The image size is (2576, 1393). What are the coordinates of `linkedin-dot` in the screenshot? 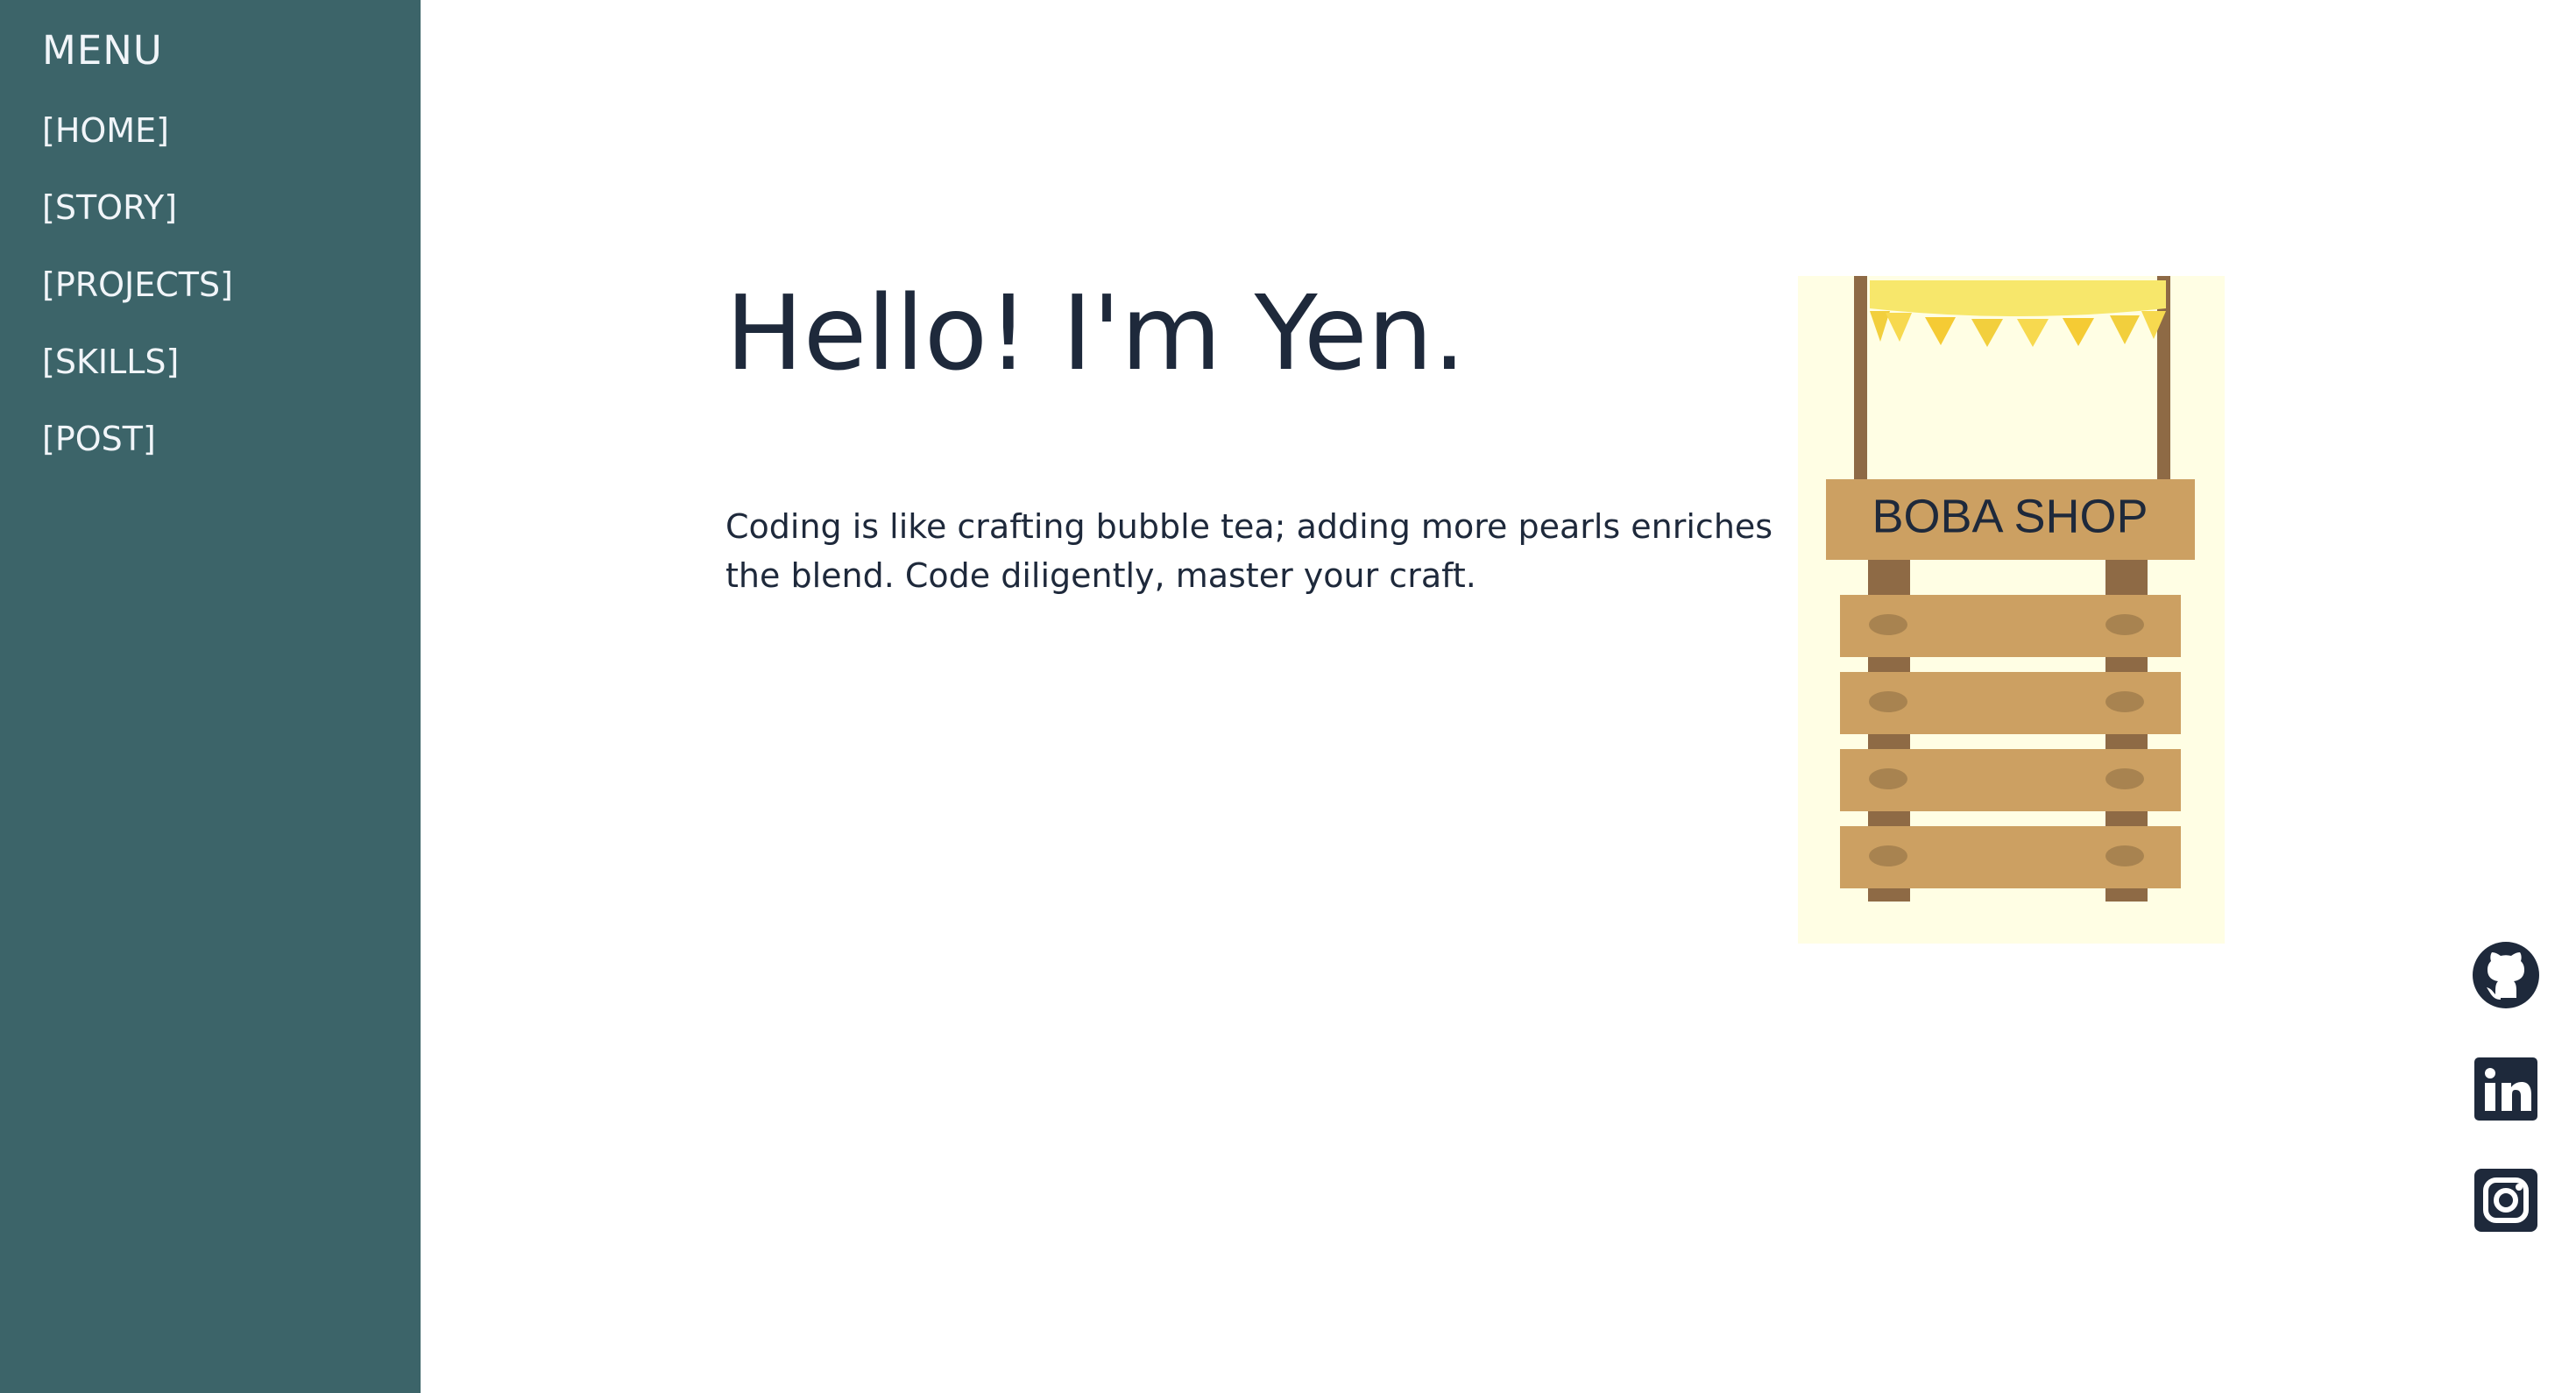 It's located at (2490, 1073).